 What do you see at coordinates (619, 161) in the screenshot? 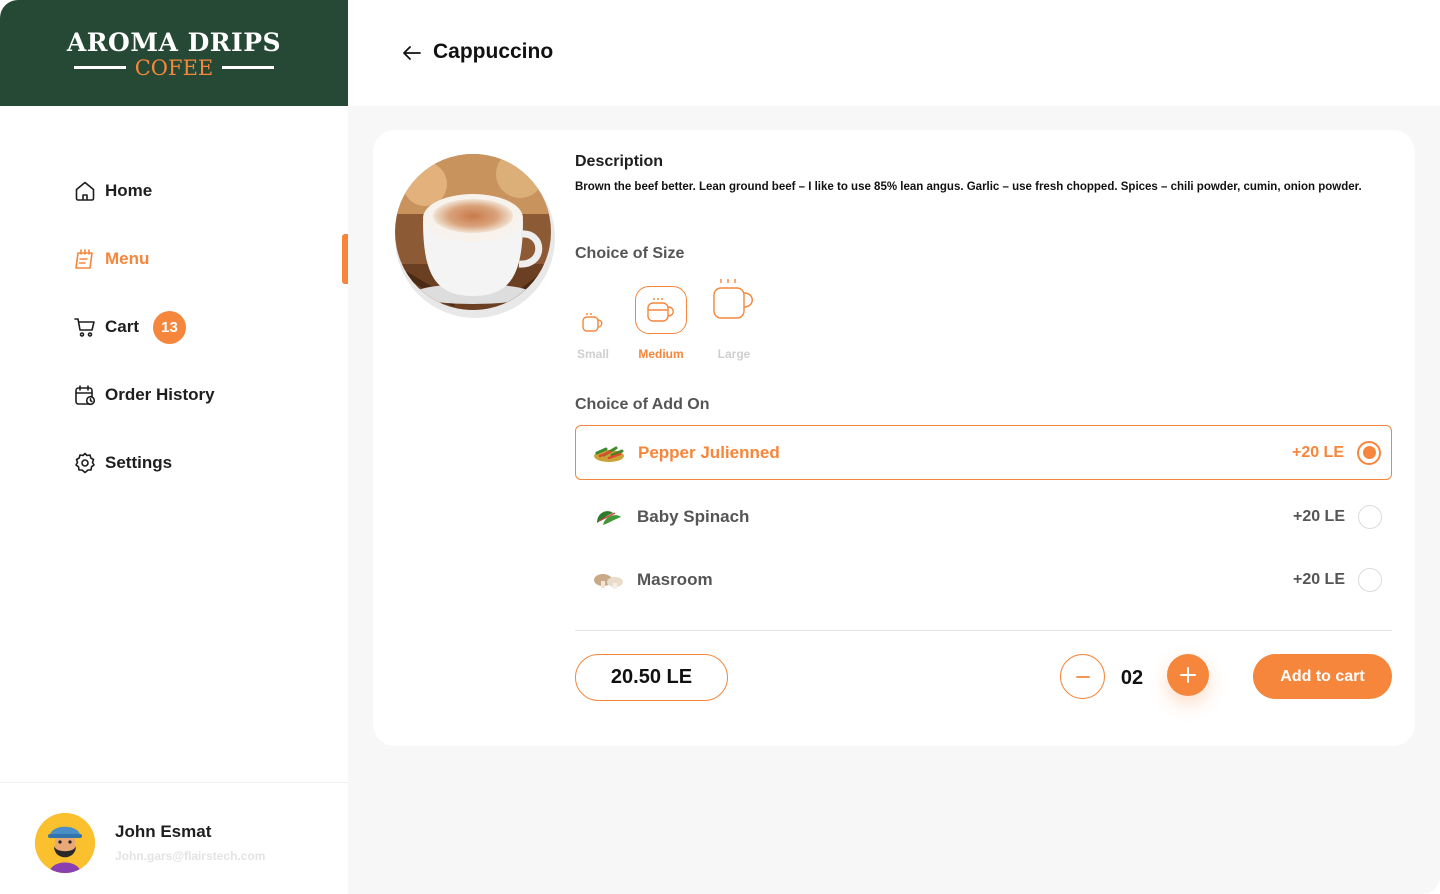
I see `description-title: Description` at bounding box center [619, 161].